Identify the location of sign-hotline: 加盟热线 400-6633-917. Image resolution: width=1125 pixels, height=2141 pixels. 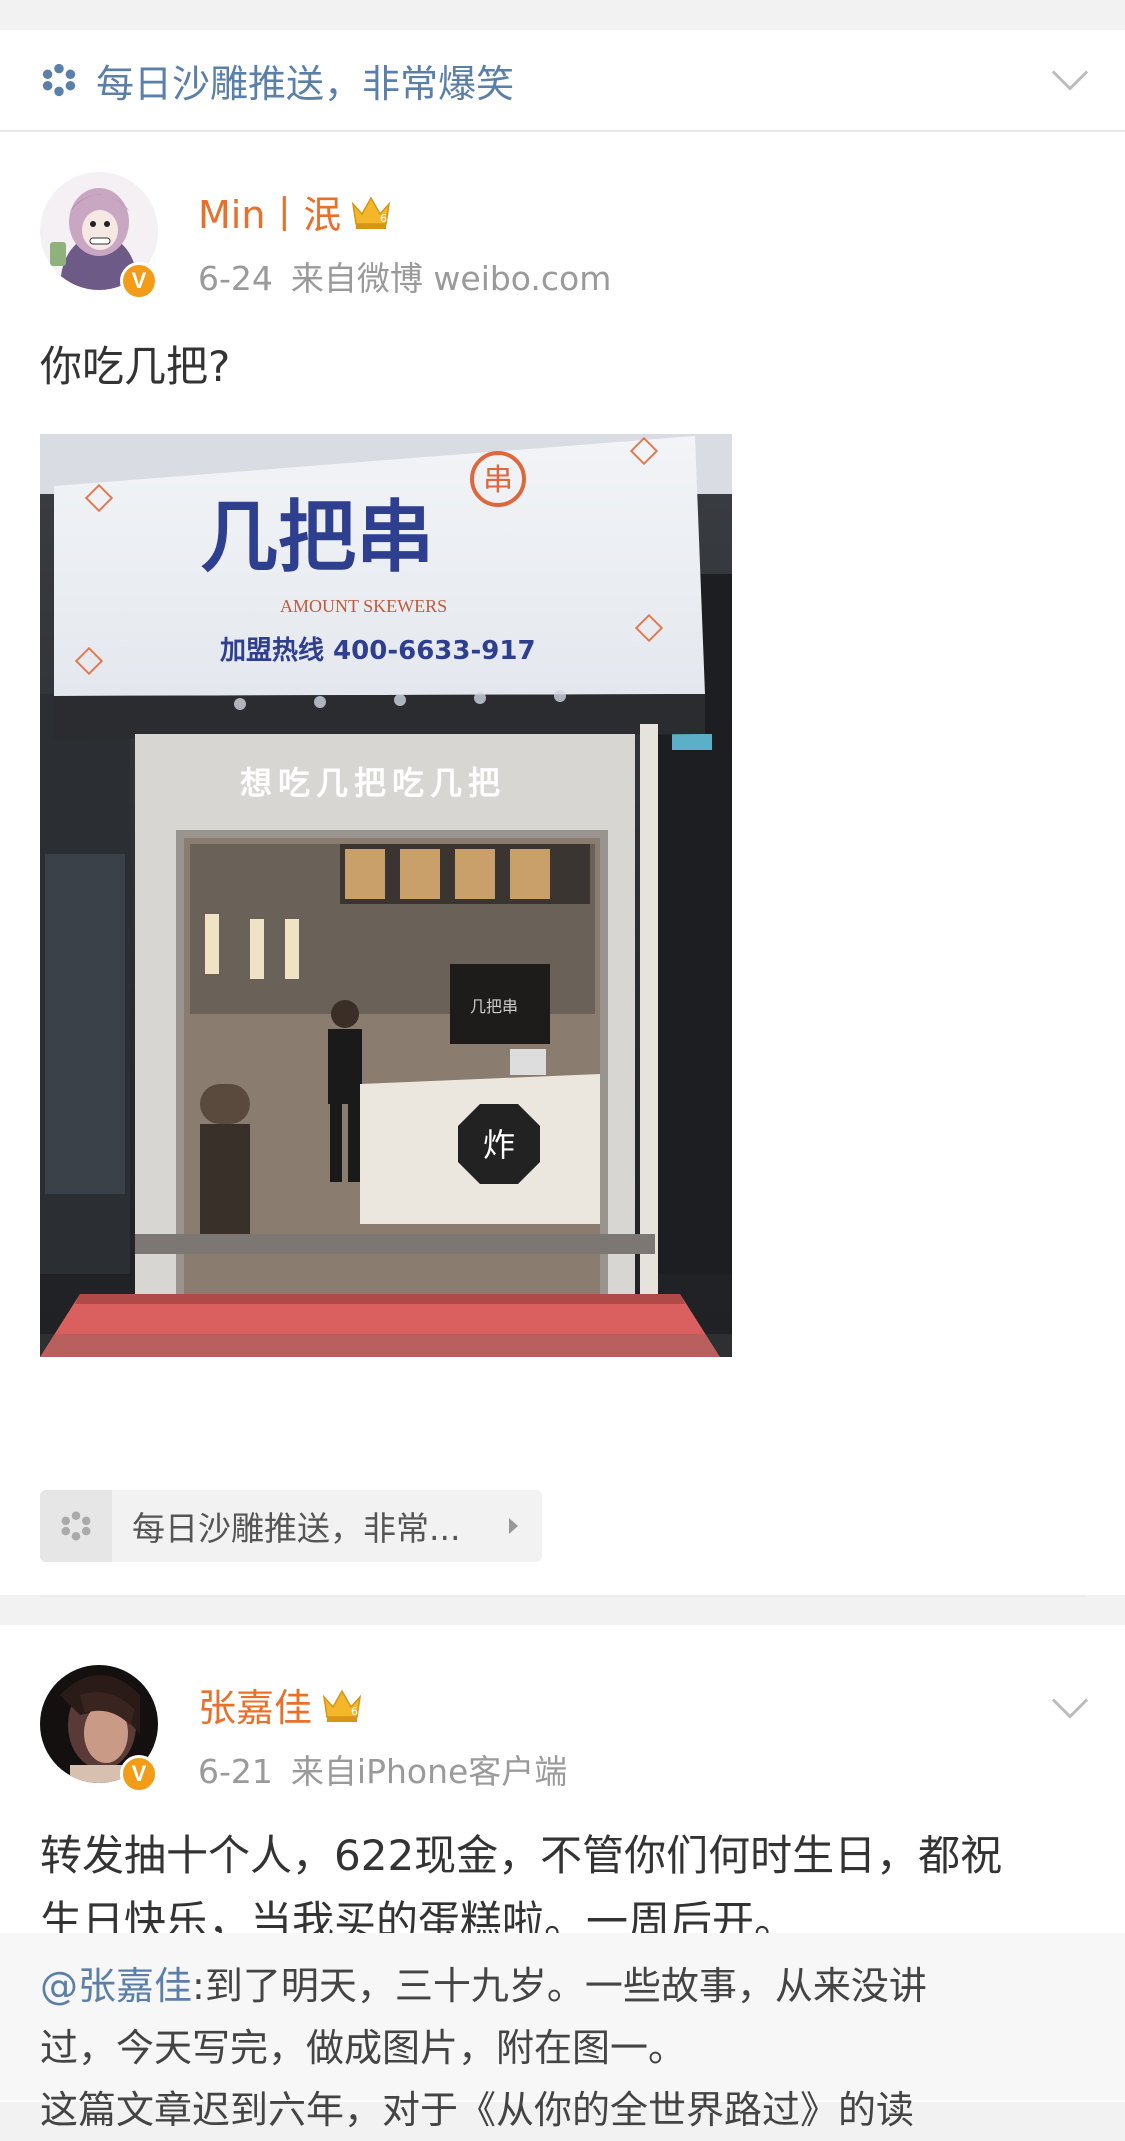
(378, 651).